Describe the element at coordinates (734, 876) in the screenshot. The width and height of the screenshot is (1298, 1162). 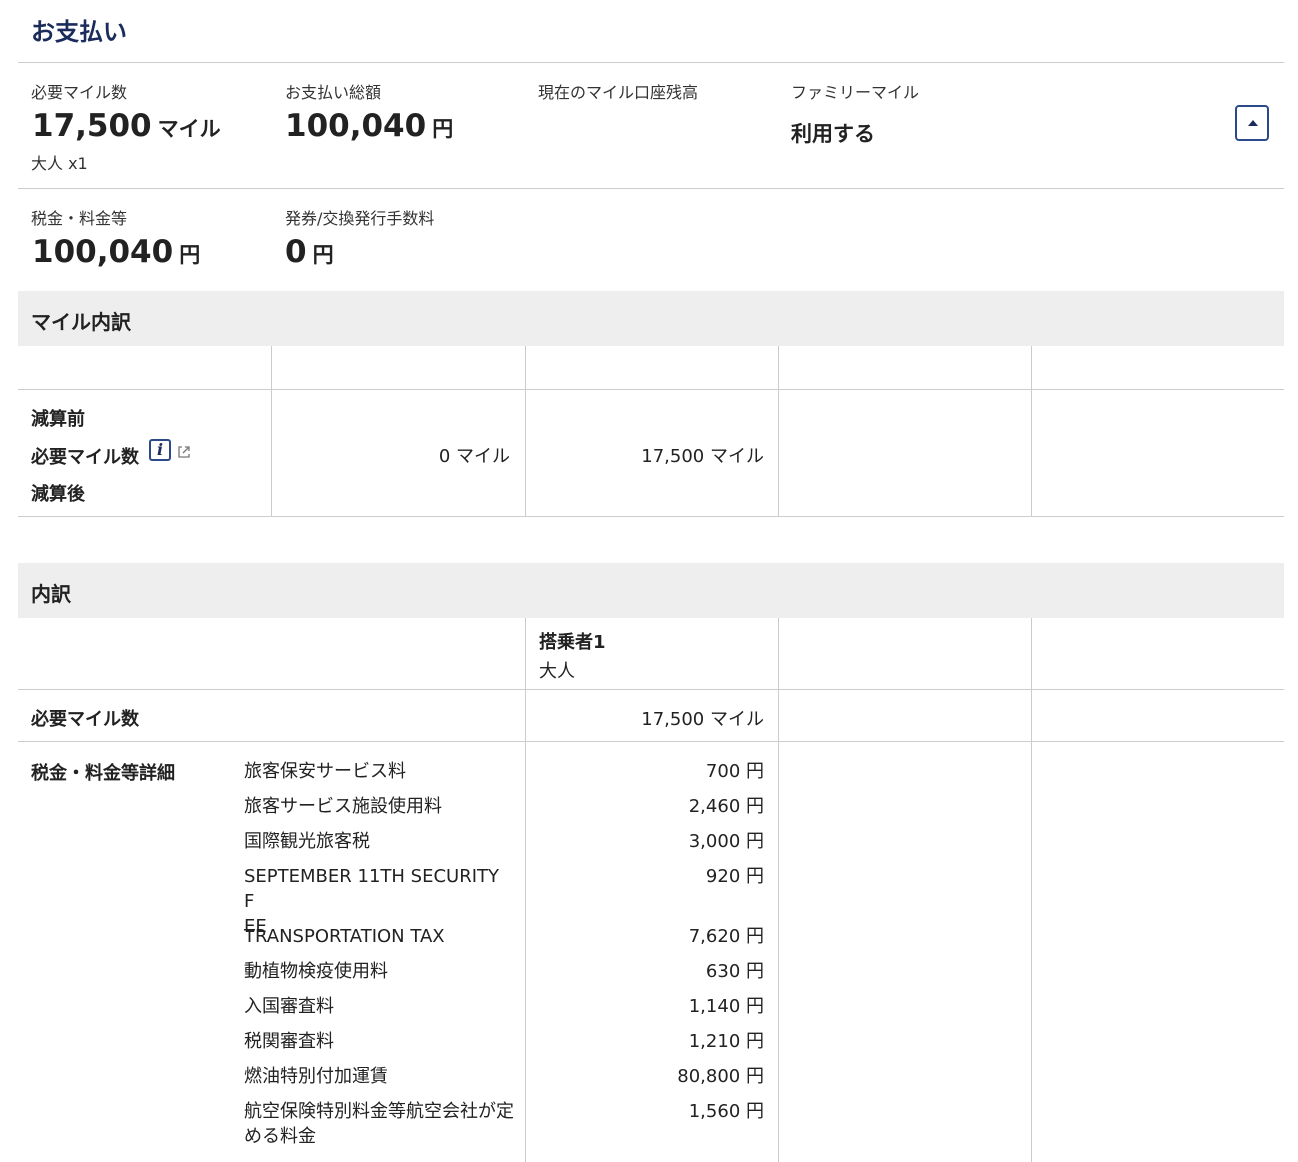
I see `fee-amount: 920 円` at that location.